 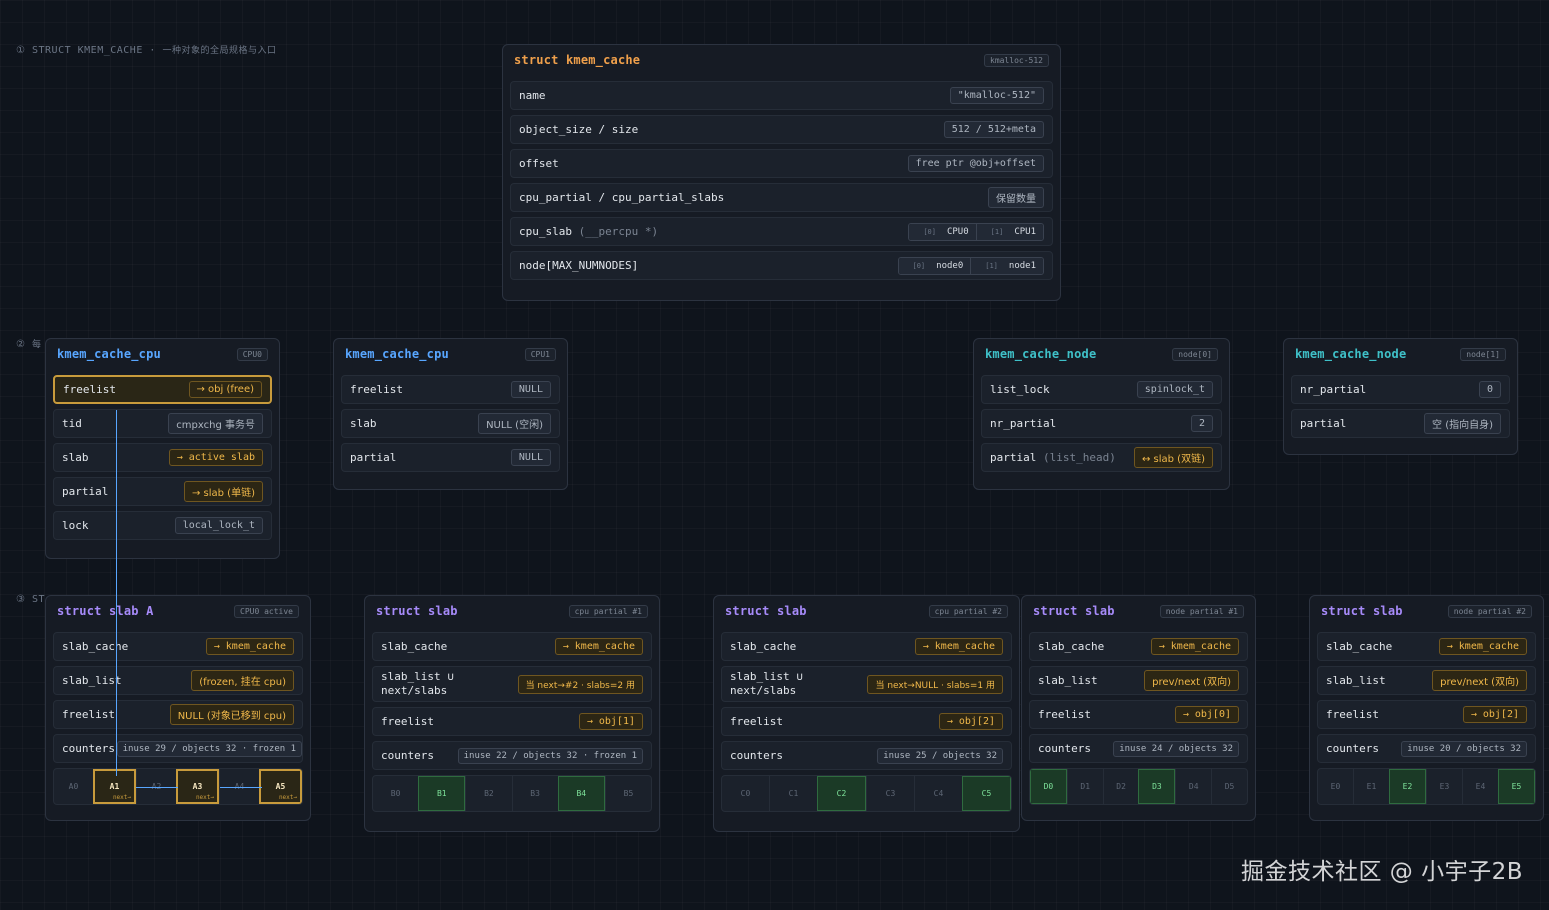 What do you see at coordinates (105, 611) in the screenshot?
I see `card-title: struct slab A` at bounding box center [105, 611].